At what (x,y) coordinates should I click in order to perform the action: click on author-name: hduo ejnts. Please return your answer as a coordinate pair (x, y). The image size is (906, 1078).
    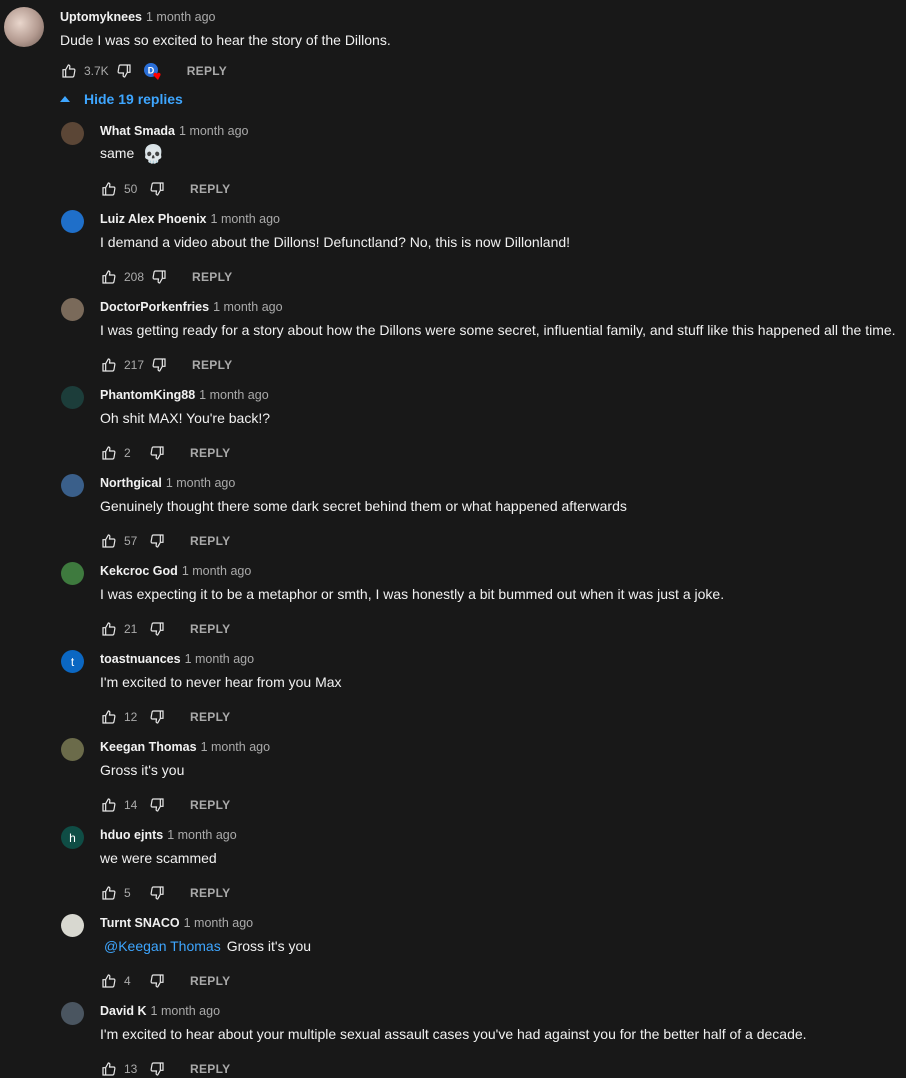
    Looking at the image, I should click on (131, 835).